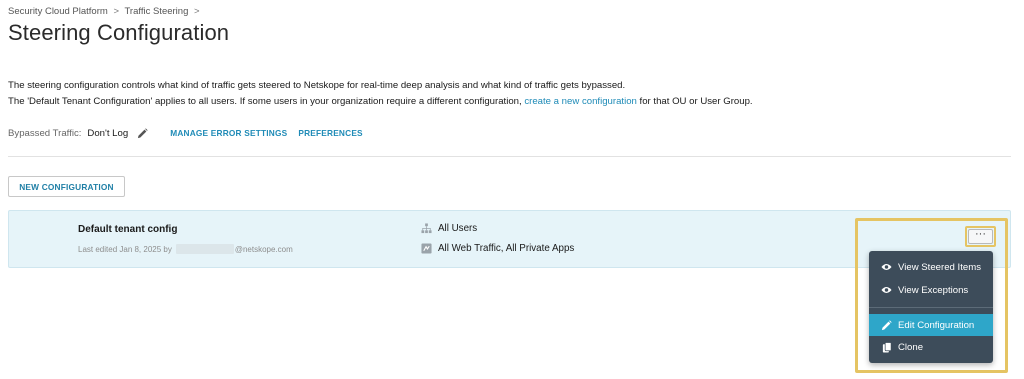  Describe the element at coordinates (108, 133) in the screenshot. I see `bypassed-traffic-value: Don't Log` at that location.